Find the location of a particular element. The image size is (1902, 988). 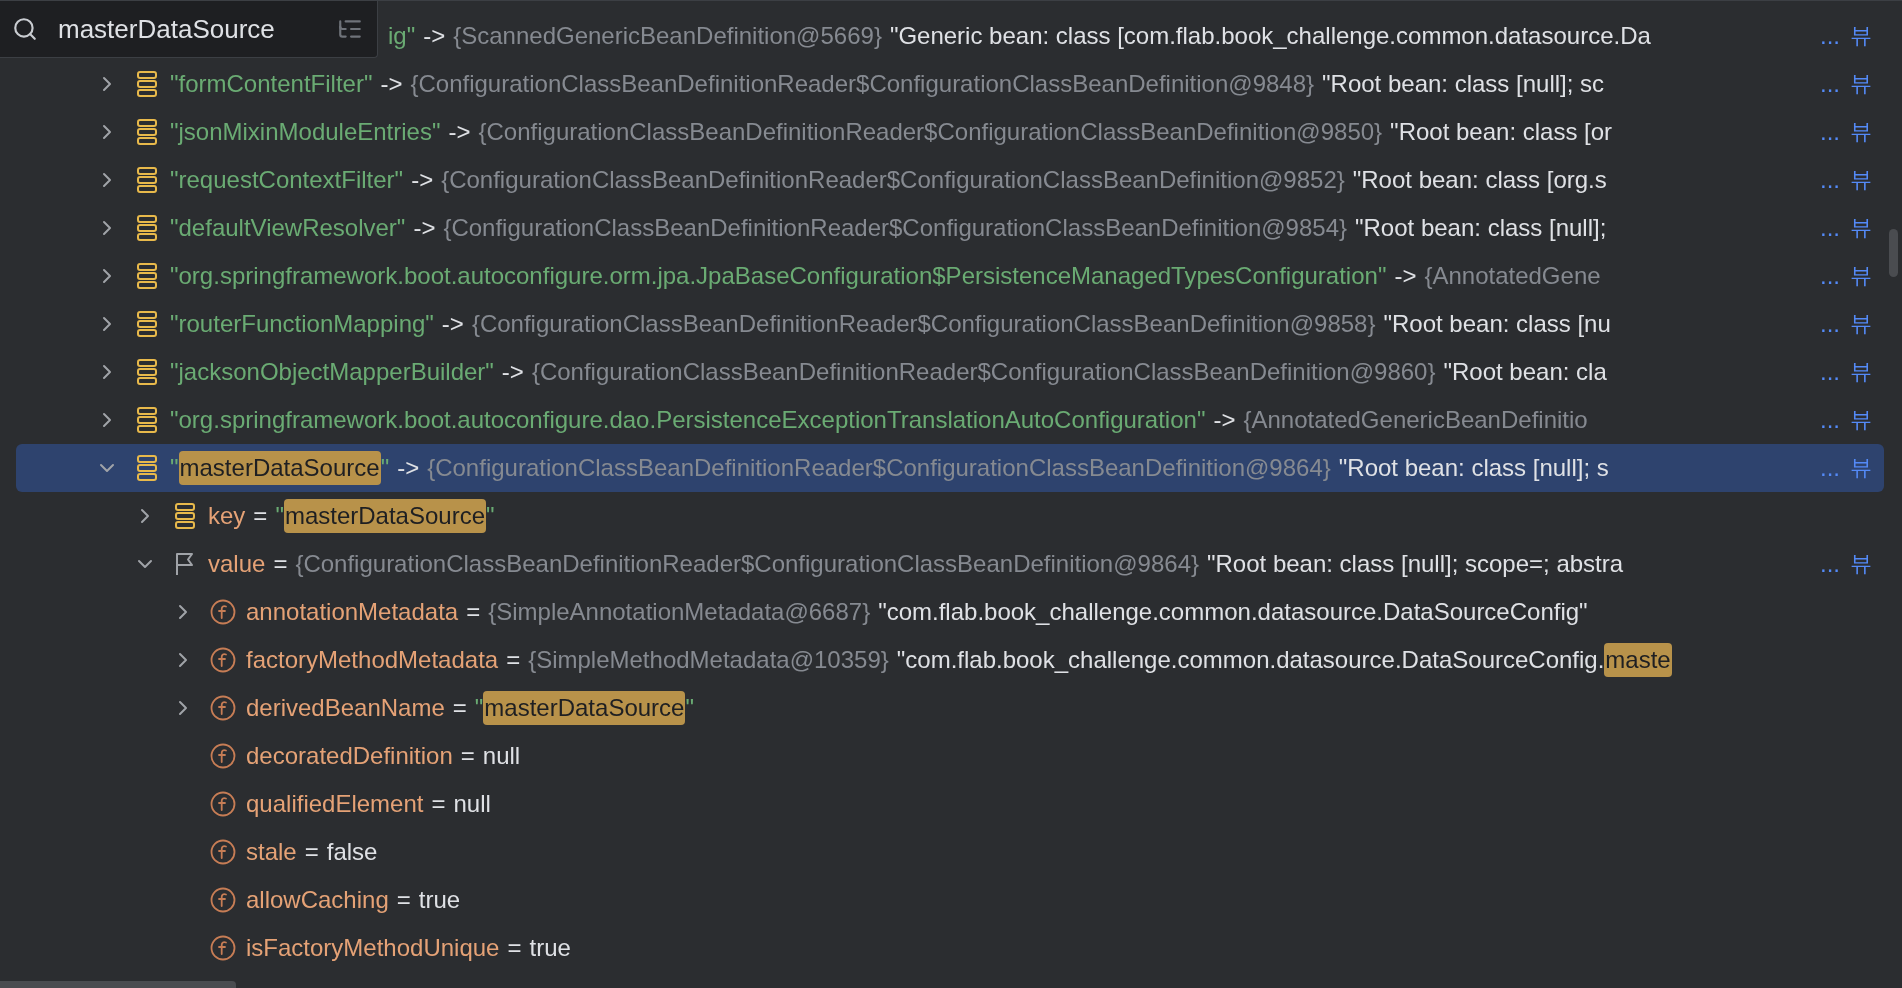

type-text: {SimpleMethodMetadata@10359} is located at coordinates (708, 660).